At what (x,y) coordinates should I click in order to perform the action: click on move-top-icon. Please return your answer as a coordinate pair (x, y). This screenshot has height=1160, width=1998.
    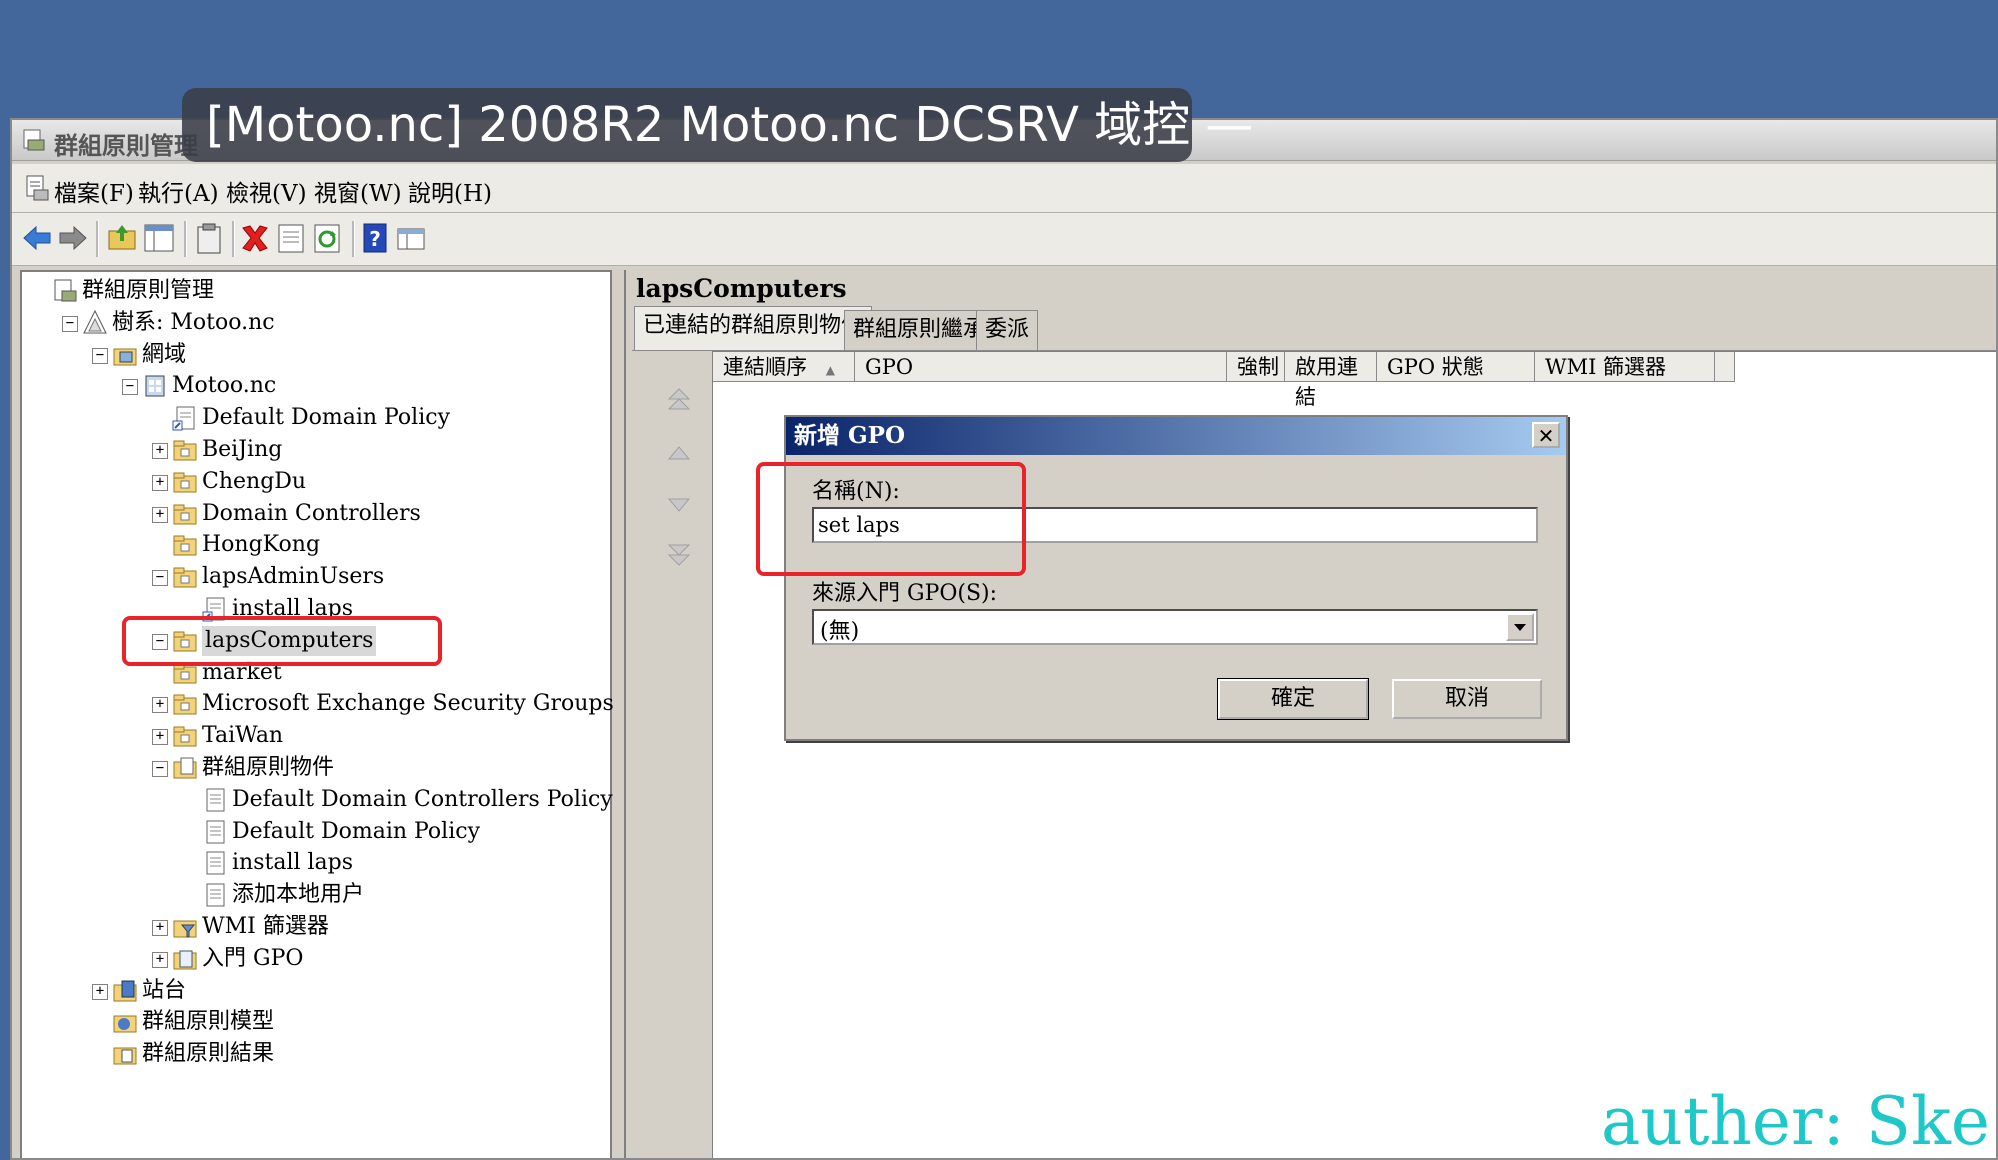
    Looking at the image, I should click on (679, 400).